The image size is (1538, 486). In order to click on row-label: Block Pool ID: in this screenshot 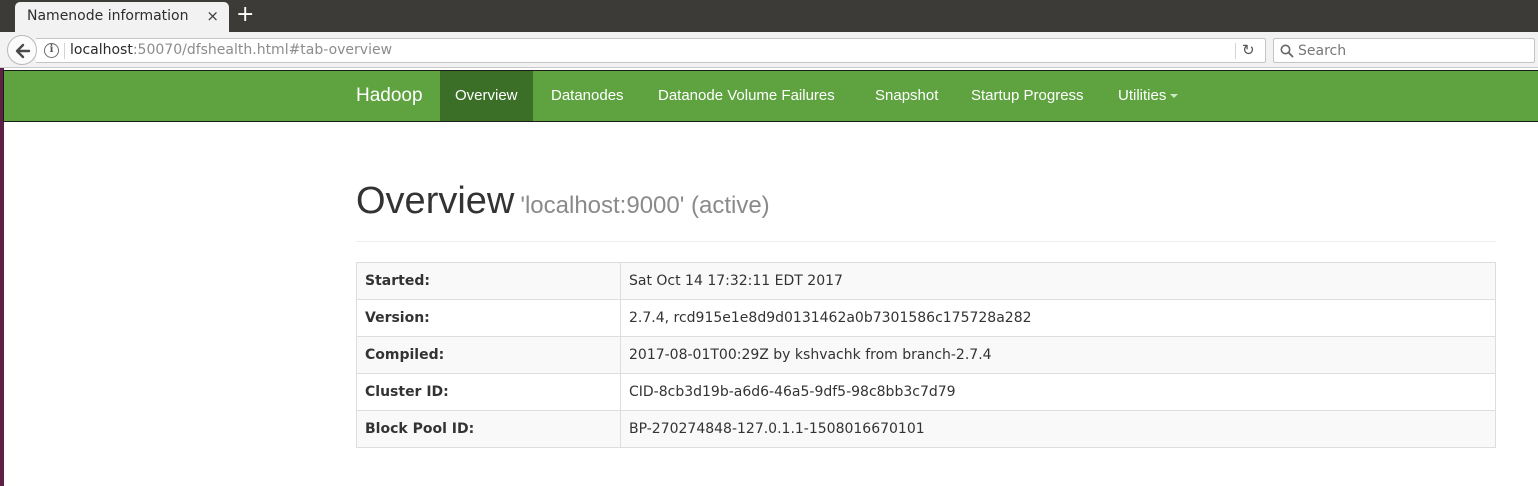, I will do `click(488, 429)`.